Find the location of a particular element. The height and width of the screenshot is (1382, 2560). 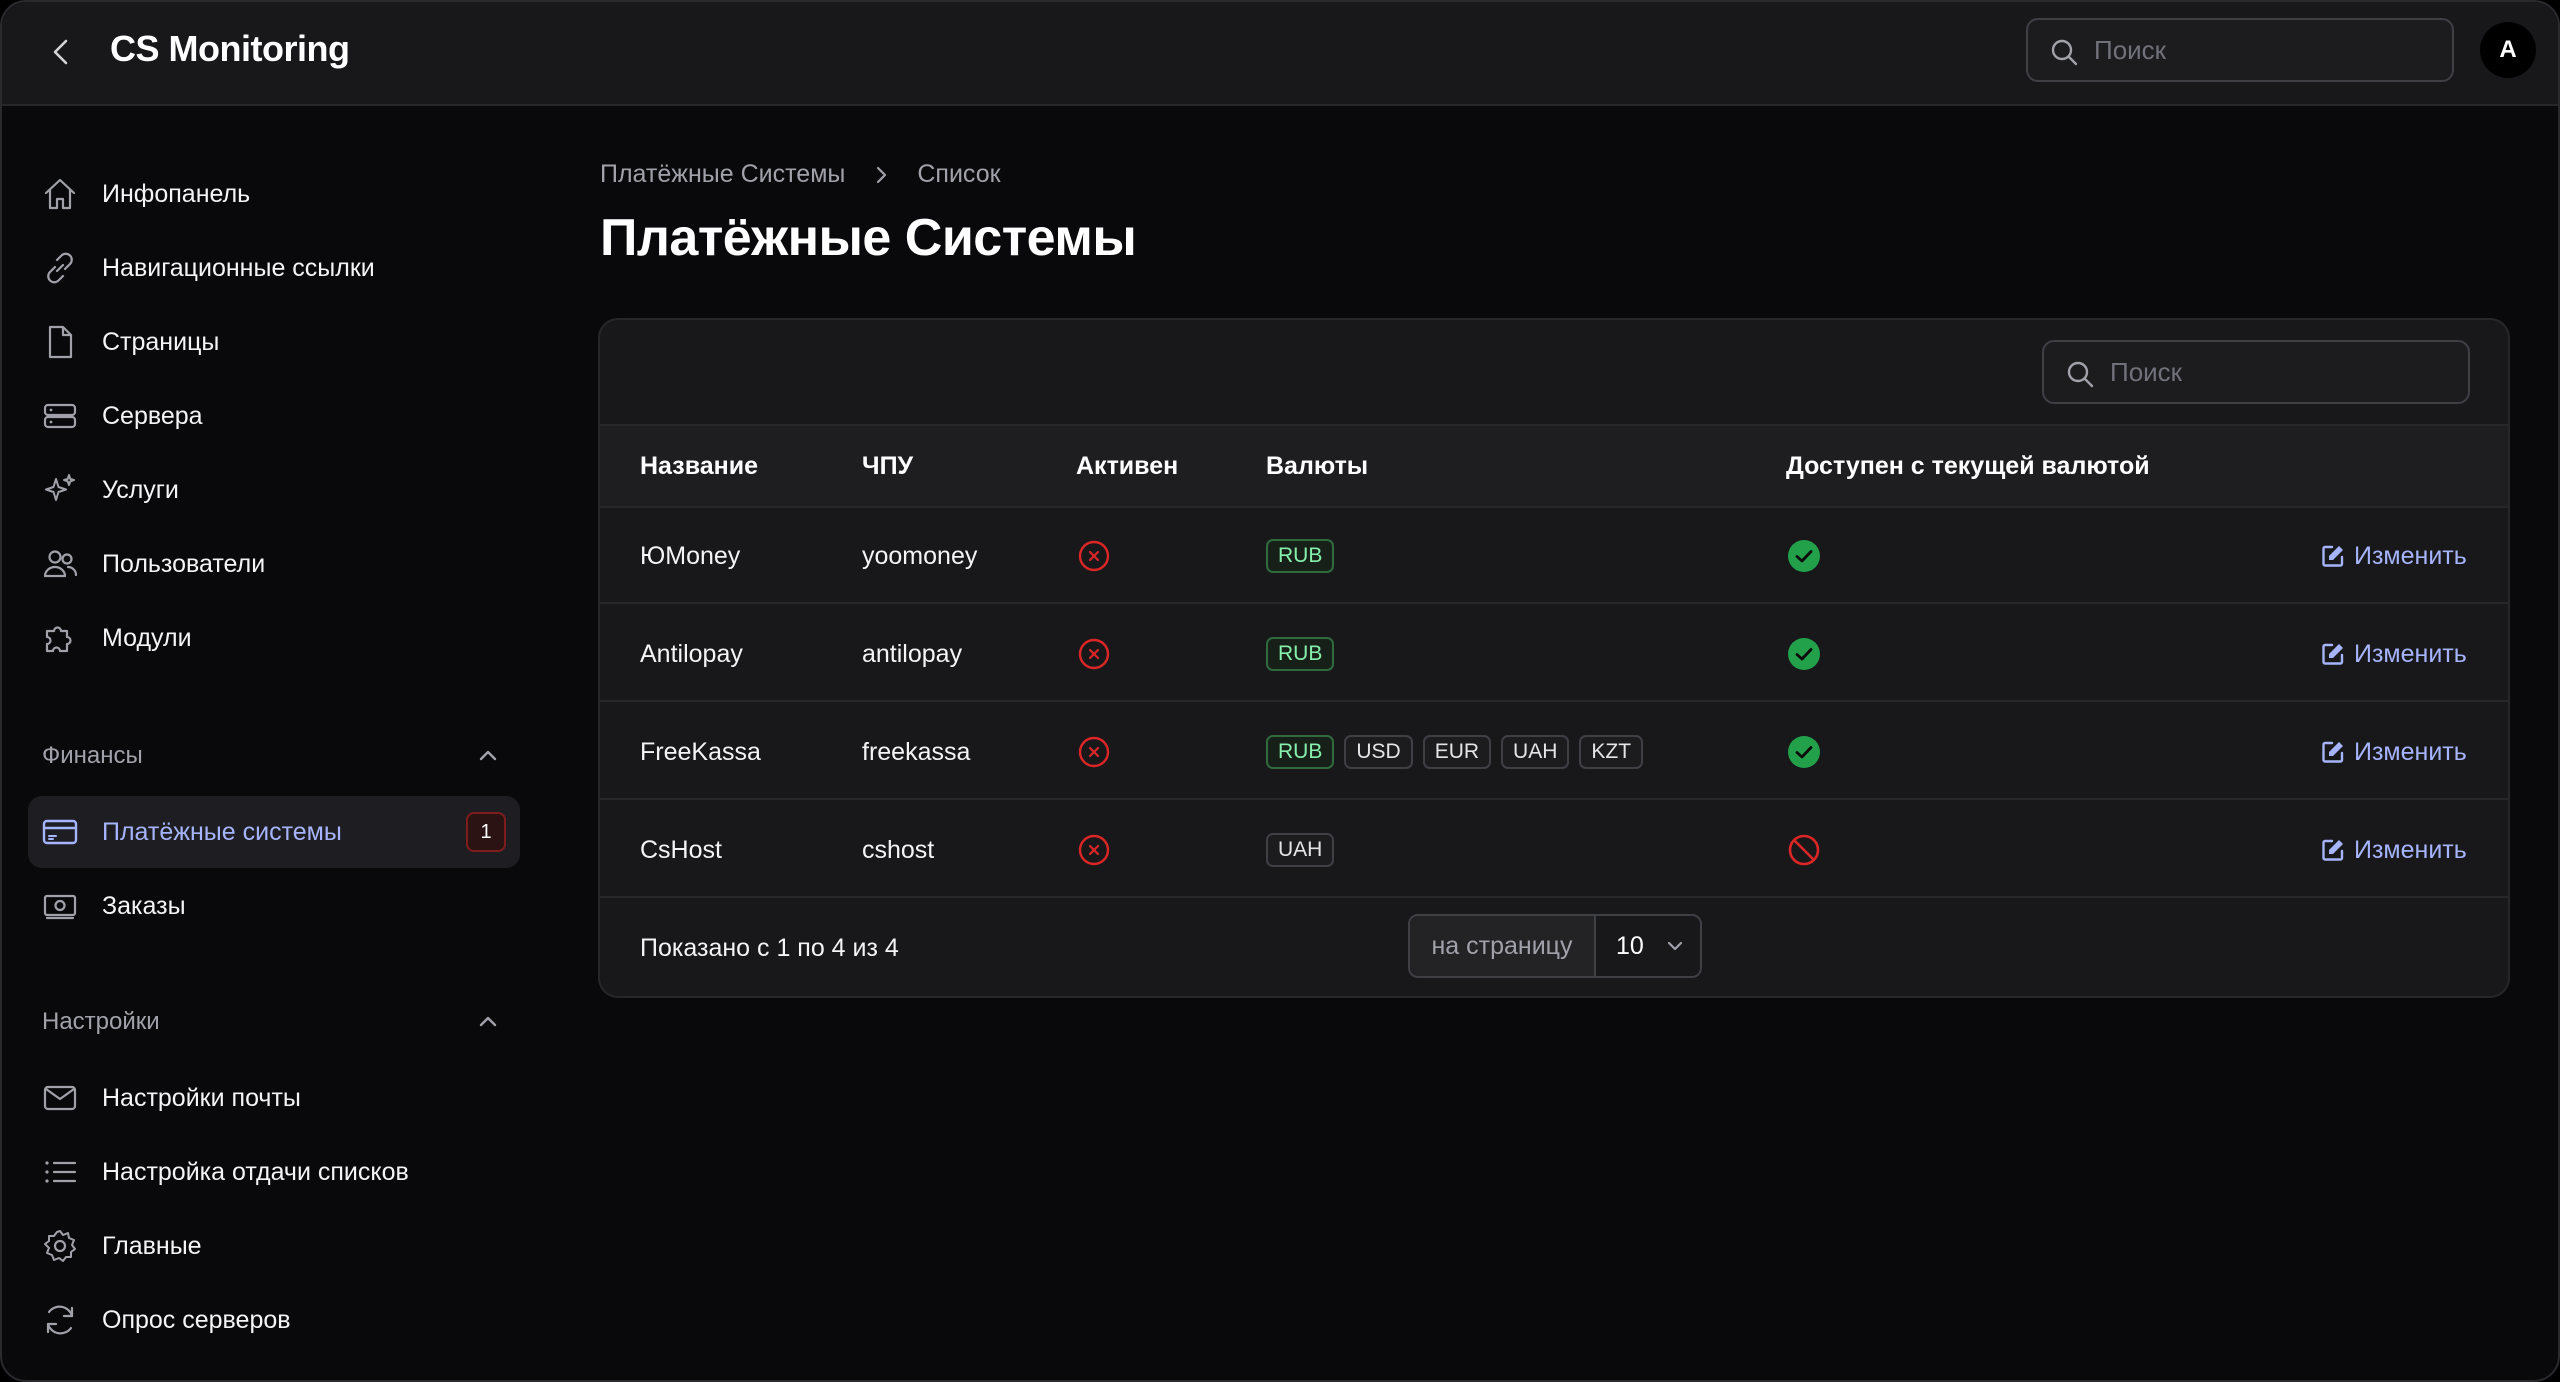

cell-slug: antilopay is located at coordinates (912, 654).